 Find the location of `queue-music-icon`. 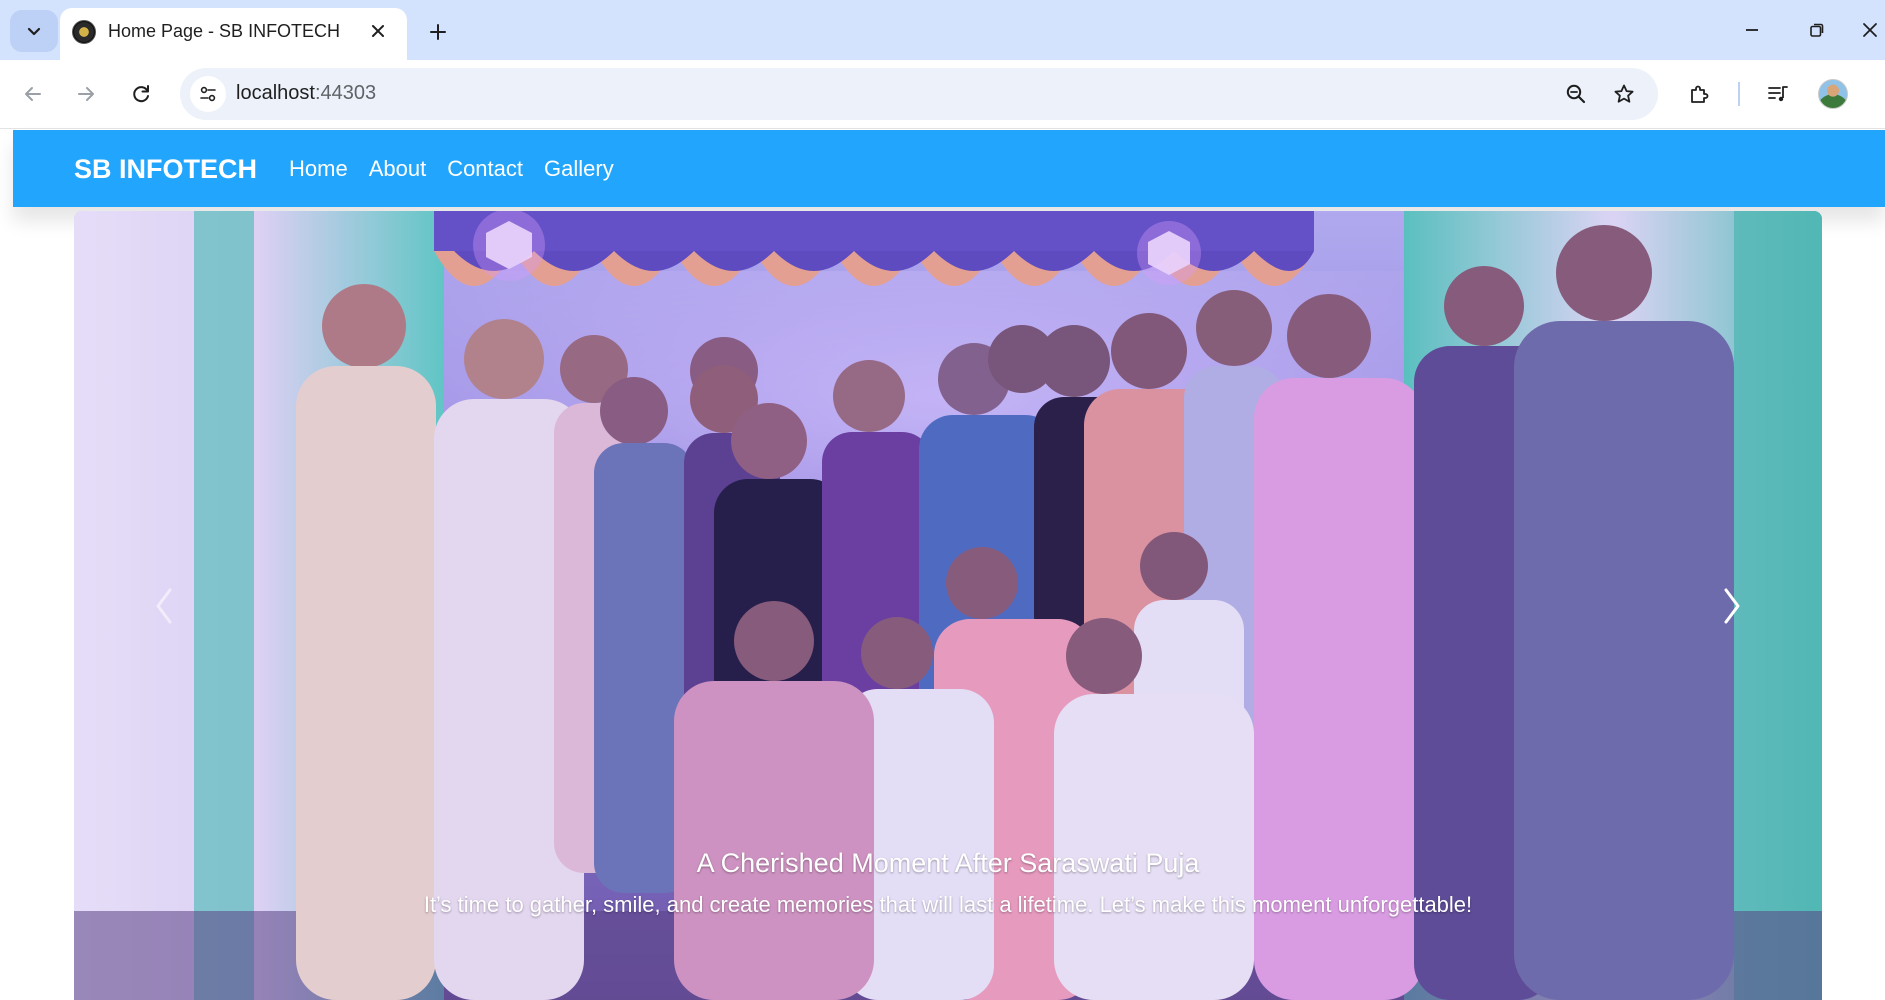

queue-music-icon is located at coordinates (1778, 94).